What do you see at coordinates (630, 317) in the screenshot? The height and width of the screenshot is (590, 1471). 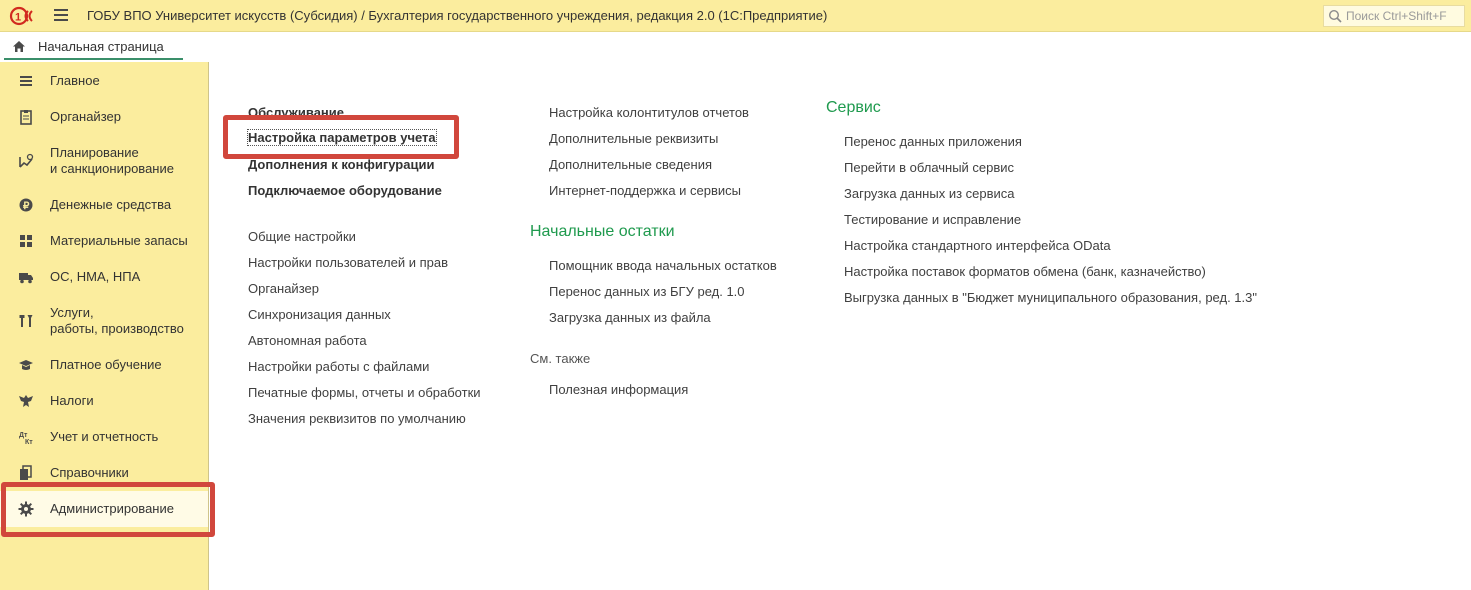 I see `link-load-from-file: Загрузка данных из файла` at bounding box center [630, 317].